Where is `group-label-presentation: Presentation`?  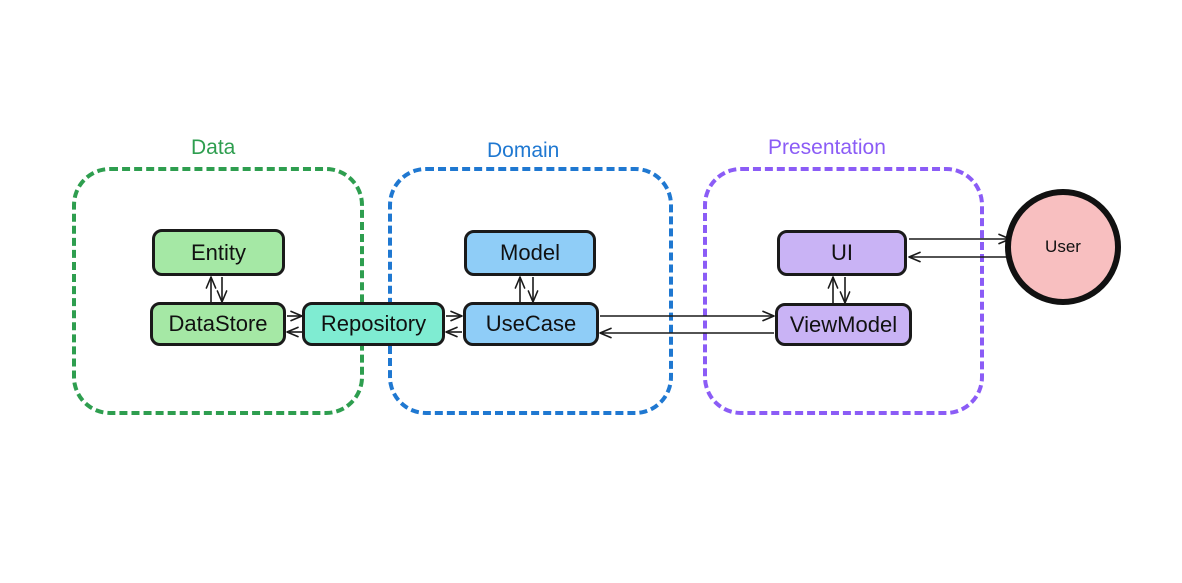
group-label-presentation: Presentation is located at coordinates (827, 147).